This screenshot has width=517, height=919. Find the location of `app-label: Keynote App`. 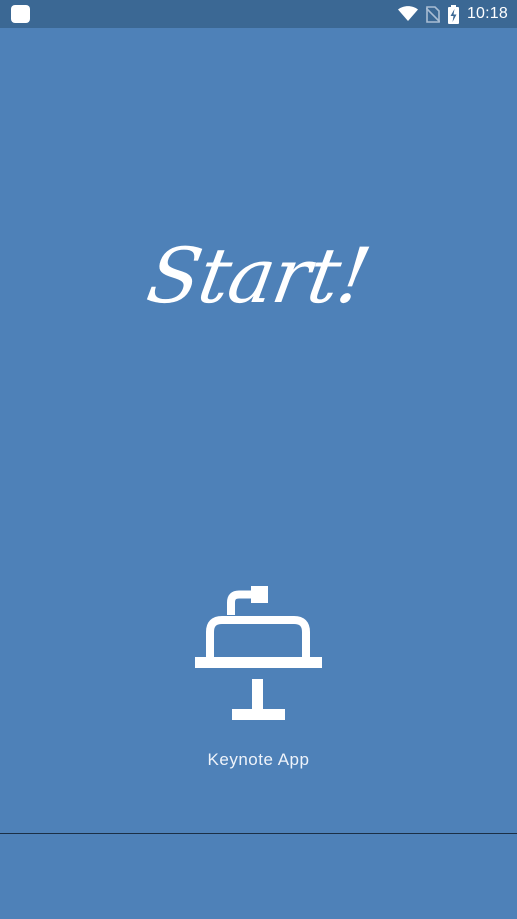

app-label: Keynote App is located at coordinates (258, 760).